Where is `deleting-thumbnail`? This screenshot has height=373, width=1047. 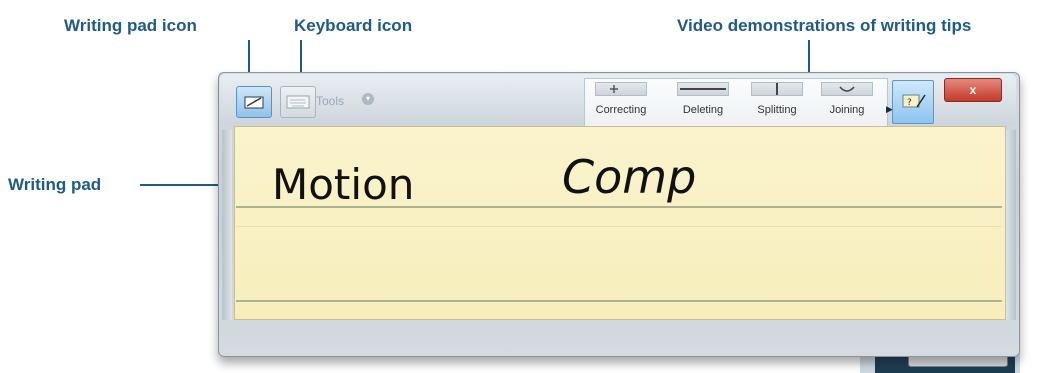
deleting-thumbnail is located at coordinates (703, 89).